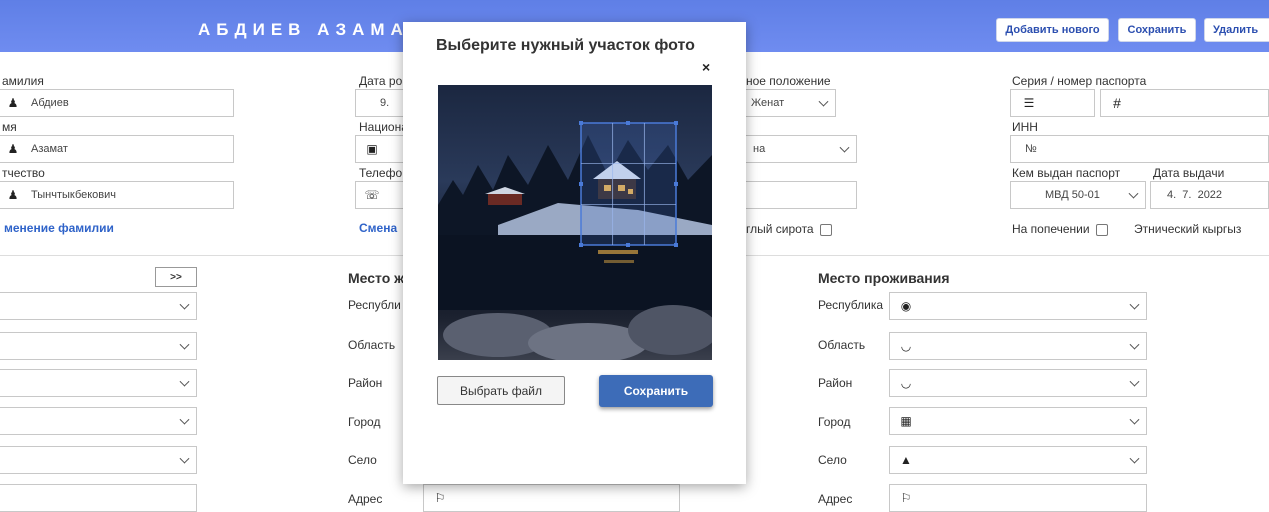 The image size is (1269, 512). Describe the element at coordinates (832, 460) in the screenshot. I see `res-village-label: Село` at that location.